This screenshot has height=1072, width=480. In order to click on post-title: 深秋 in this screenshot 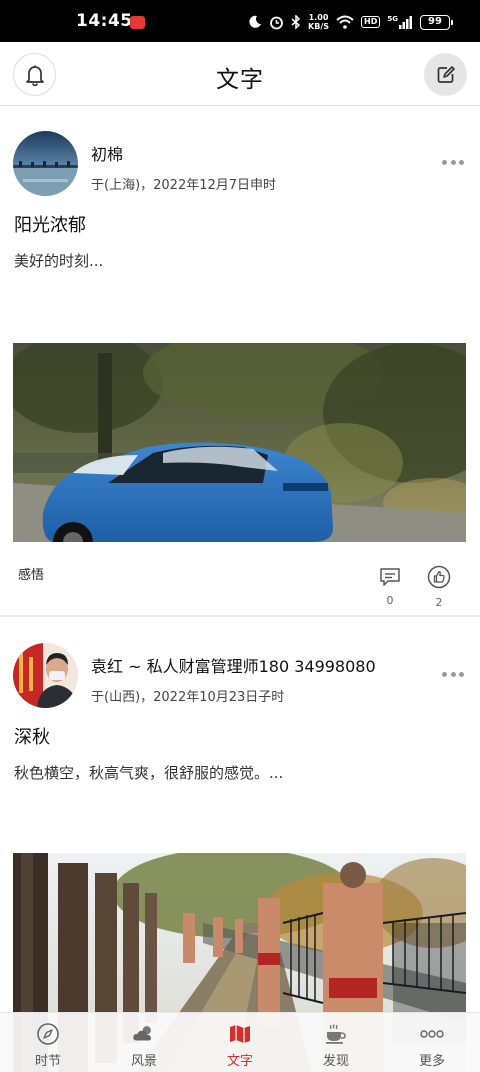, I will do `click(32, 736)`.